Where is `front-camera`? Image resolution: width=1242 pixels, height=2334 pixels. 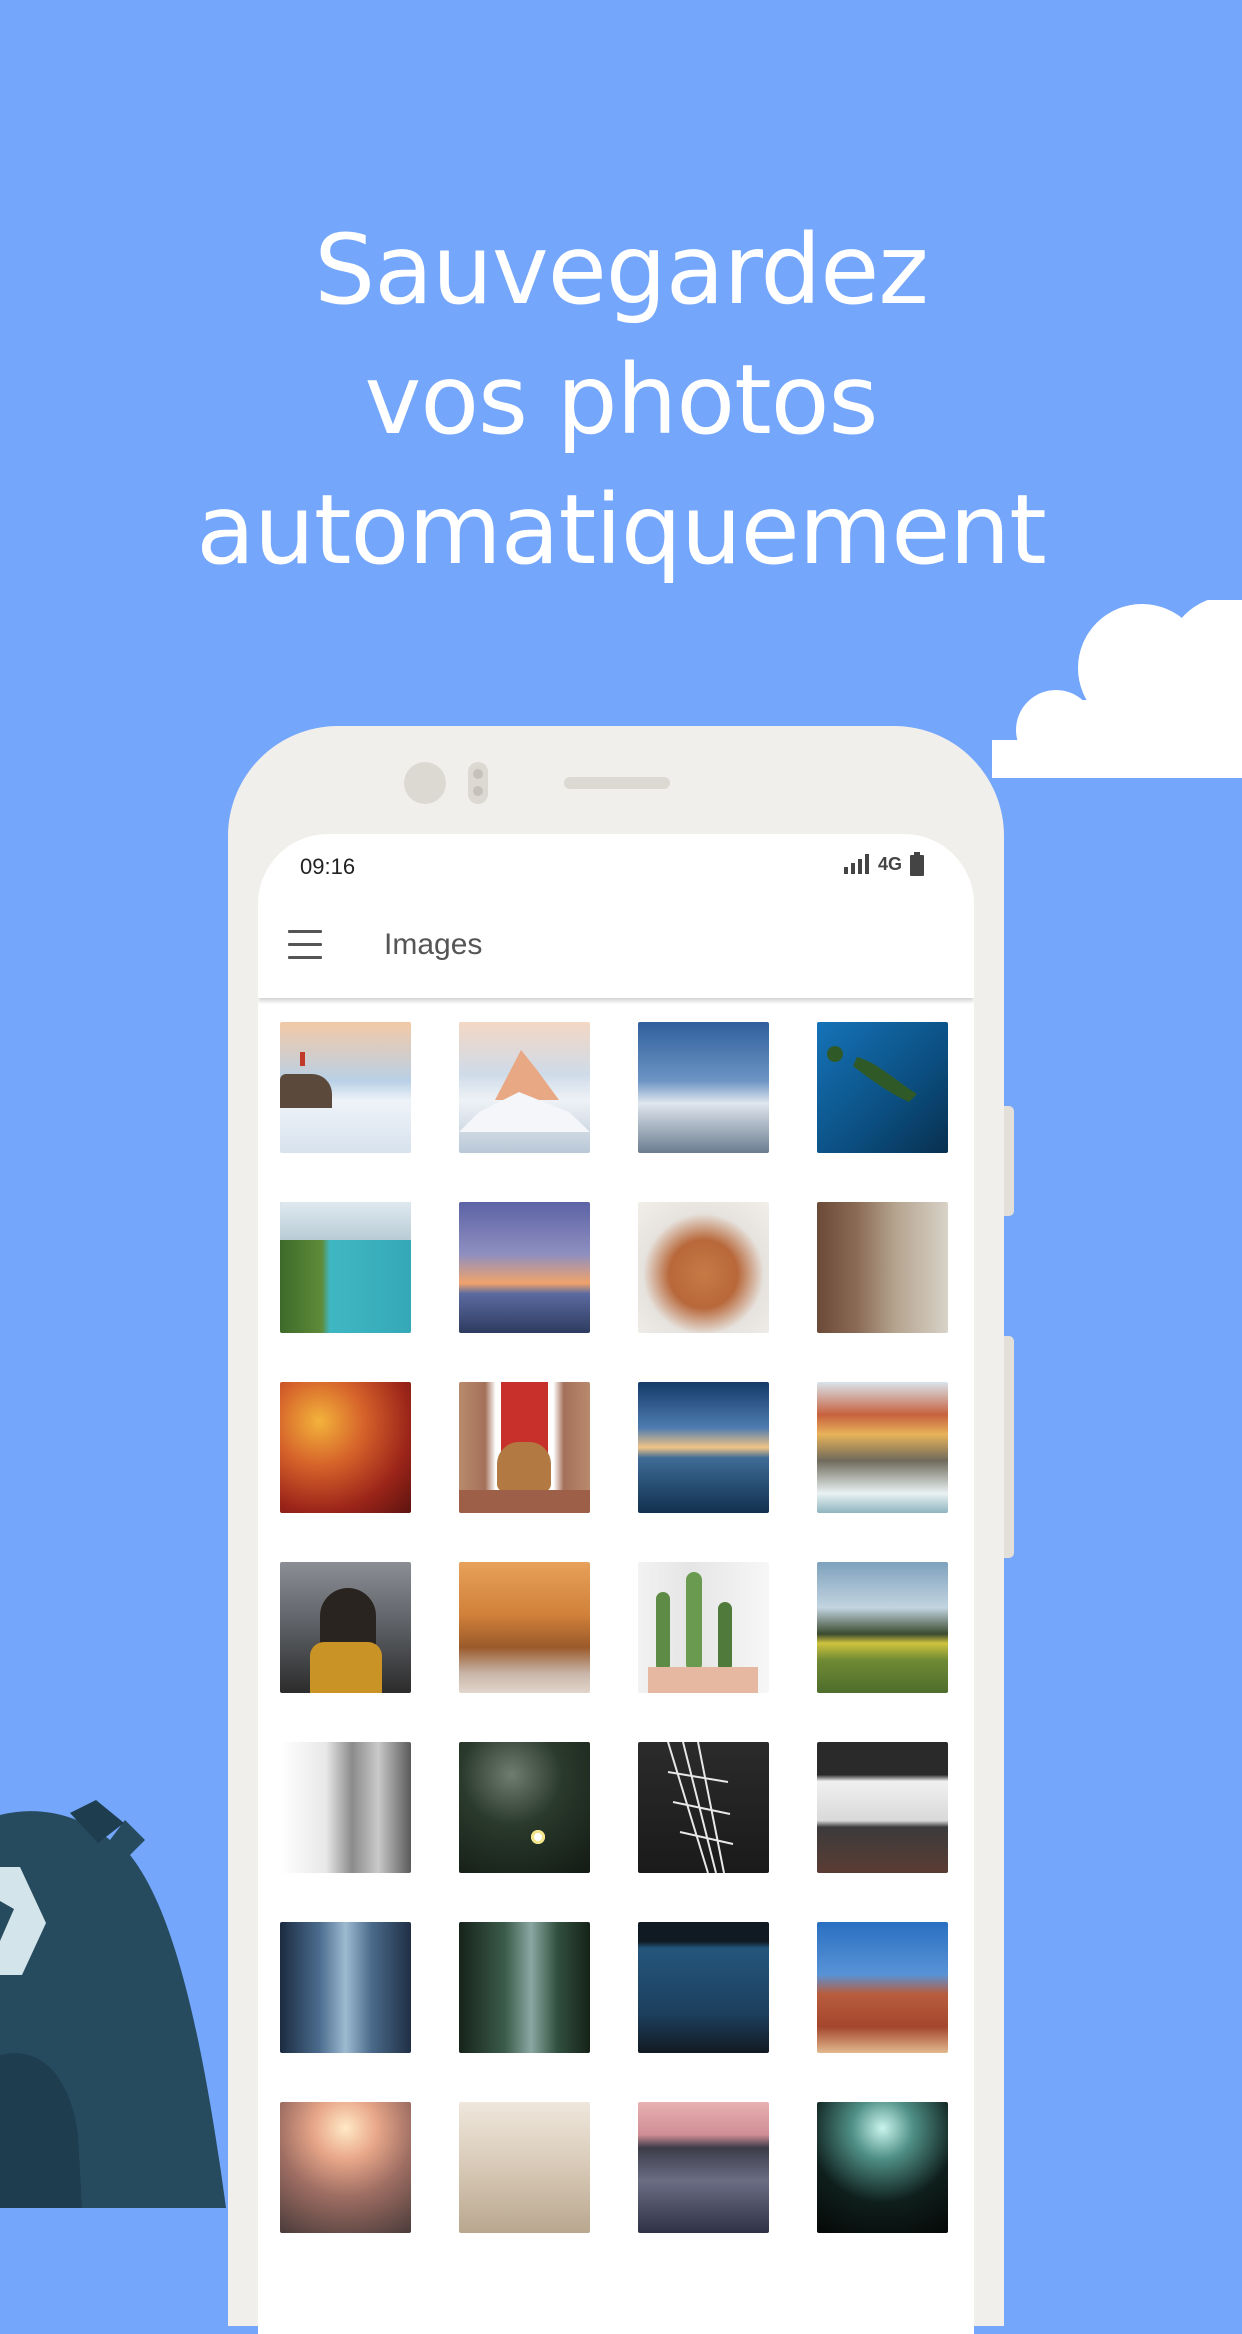
front-camera is located at coordinates (425, 783).